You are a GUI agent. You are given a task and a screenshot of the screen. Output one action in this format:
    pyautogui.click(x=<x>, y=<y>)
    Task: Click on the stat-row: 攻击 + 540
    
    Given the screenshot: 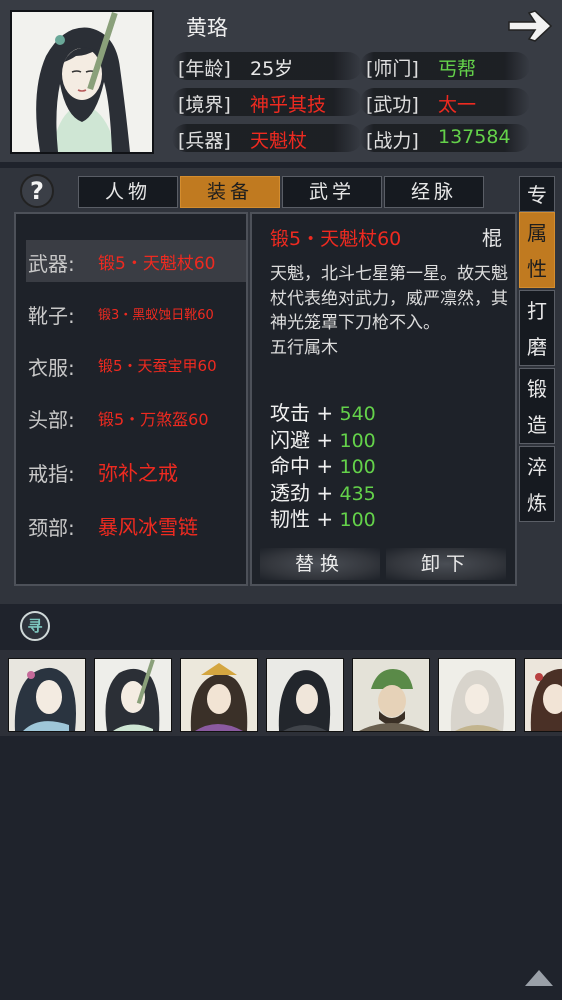 What is the action you would take?
    pyautogui.click(x=390, y=413)
    